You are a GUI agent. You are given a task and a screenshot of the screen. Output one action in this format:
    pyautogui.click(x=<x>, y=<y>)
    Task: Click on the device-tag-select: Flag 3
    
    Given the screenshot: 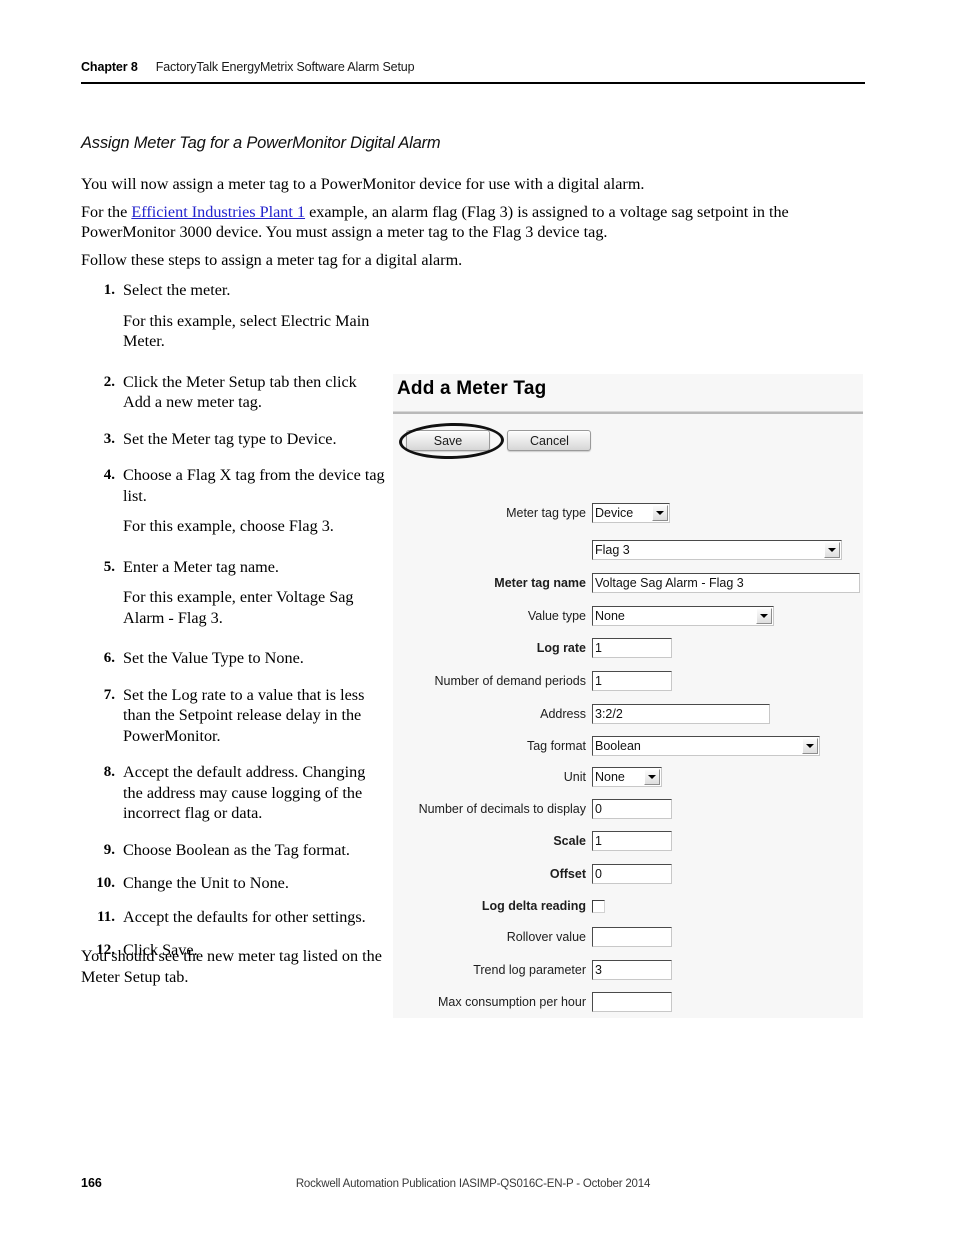 What is the action you would take?
    pyautogui.click(x=717, y=550)
    